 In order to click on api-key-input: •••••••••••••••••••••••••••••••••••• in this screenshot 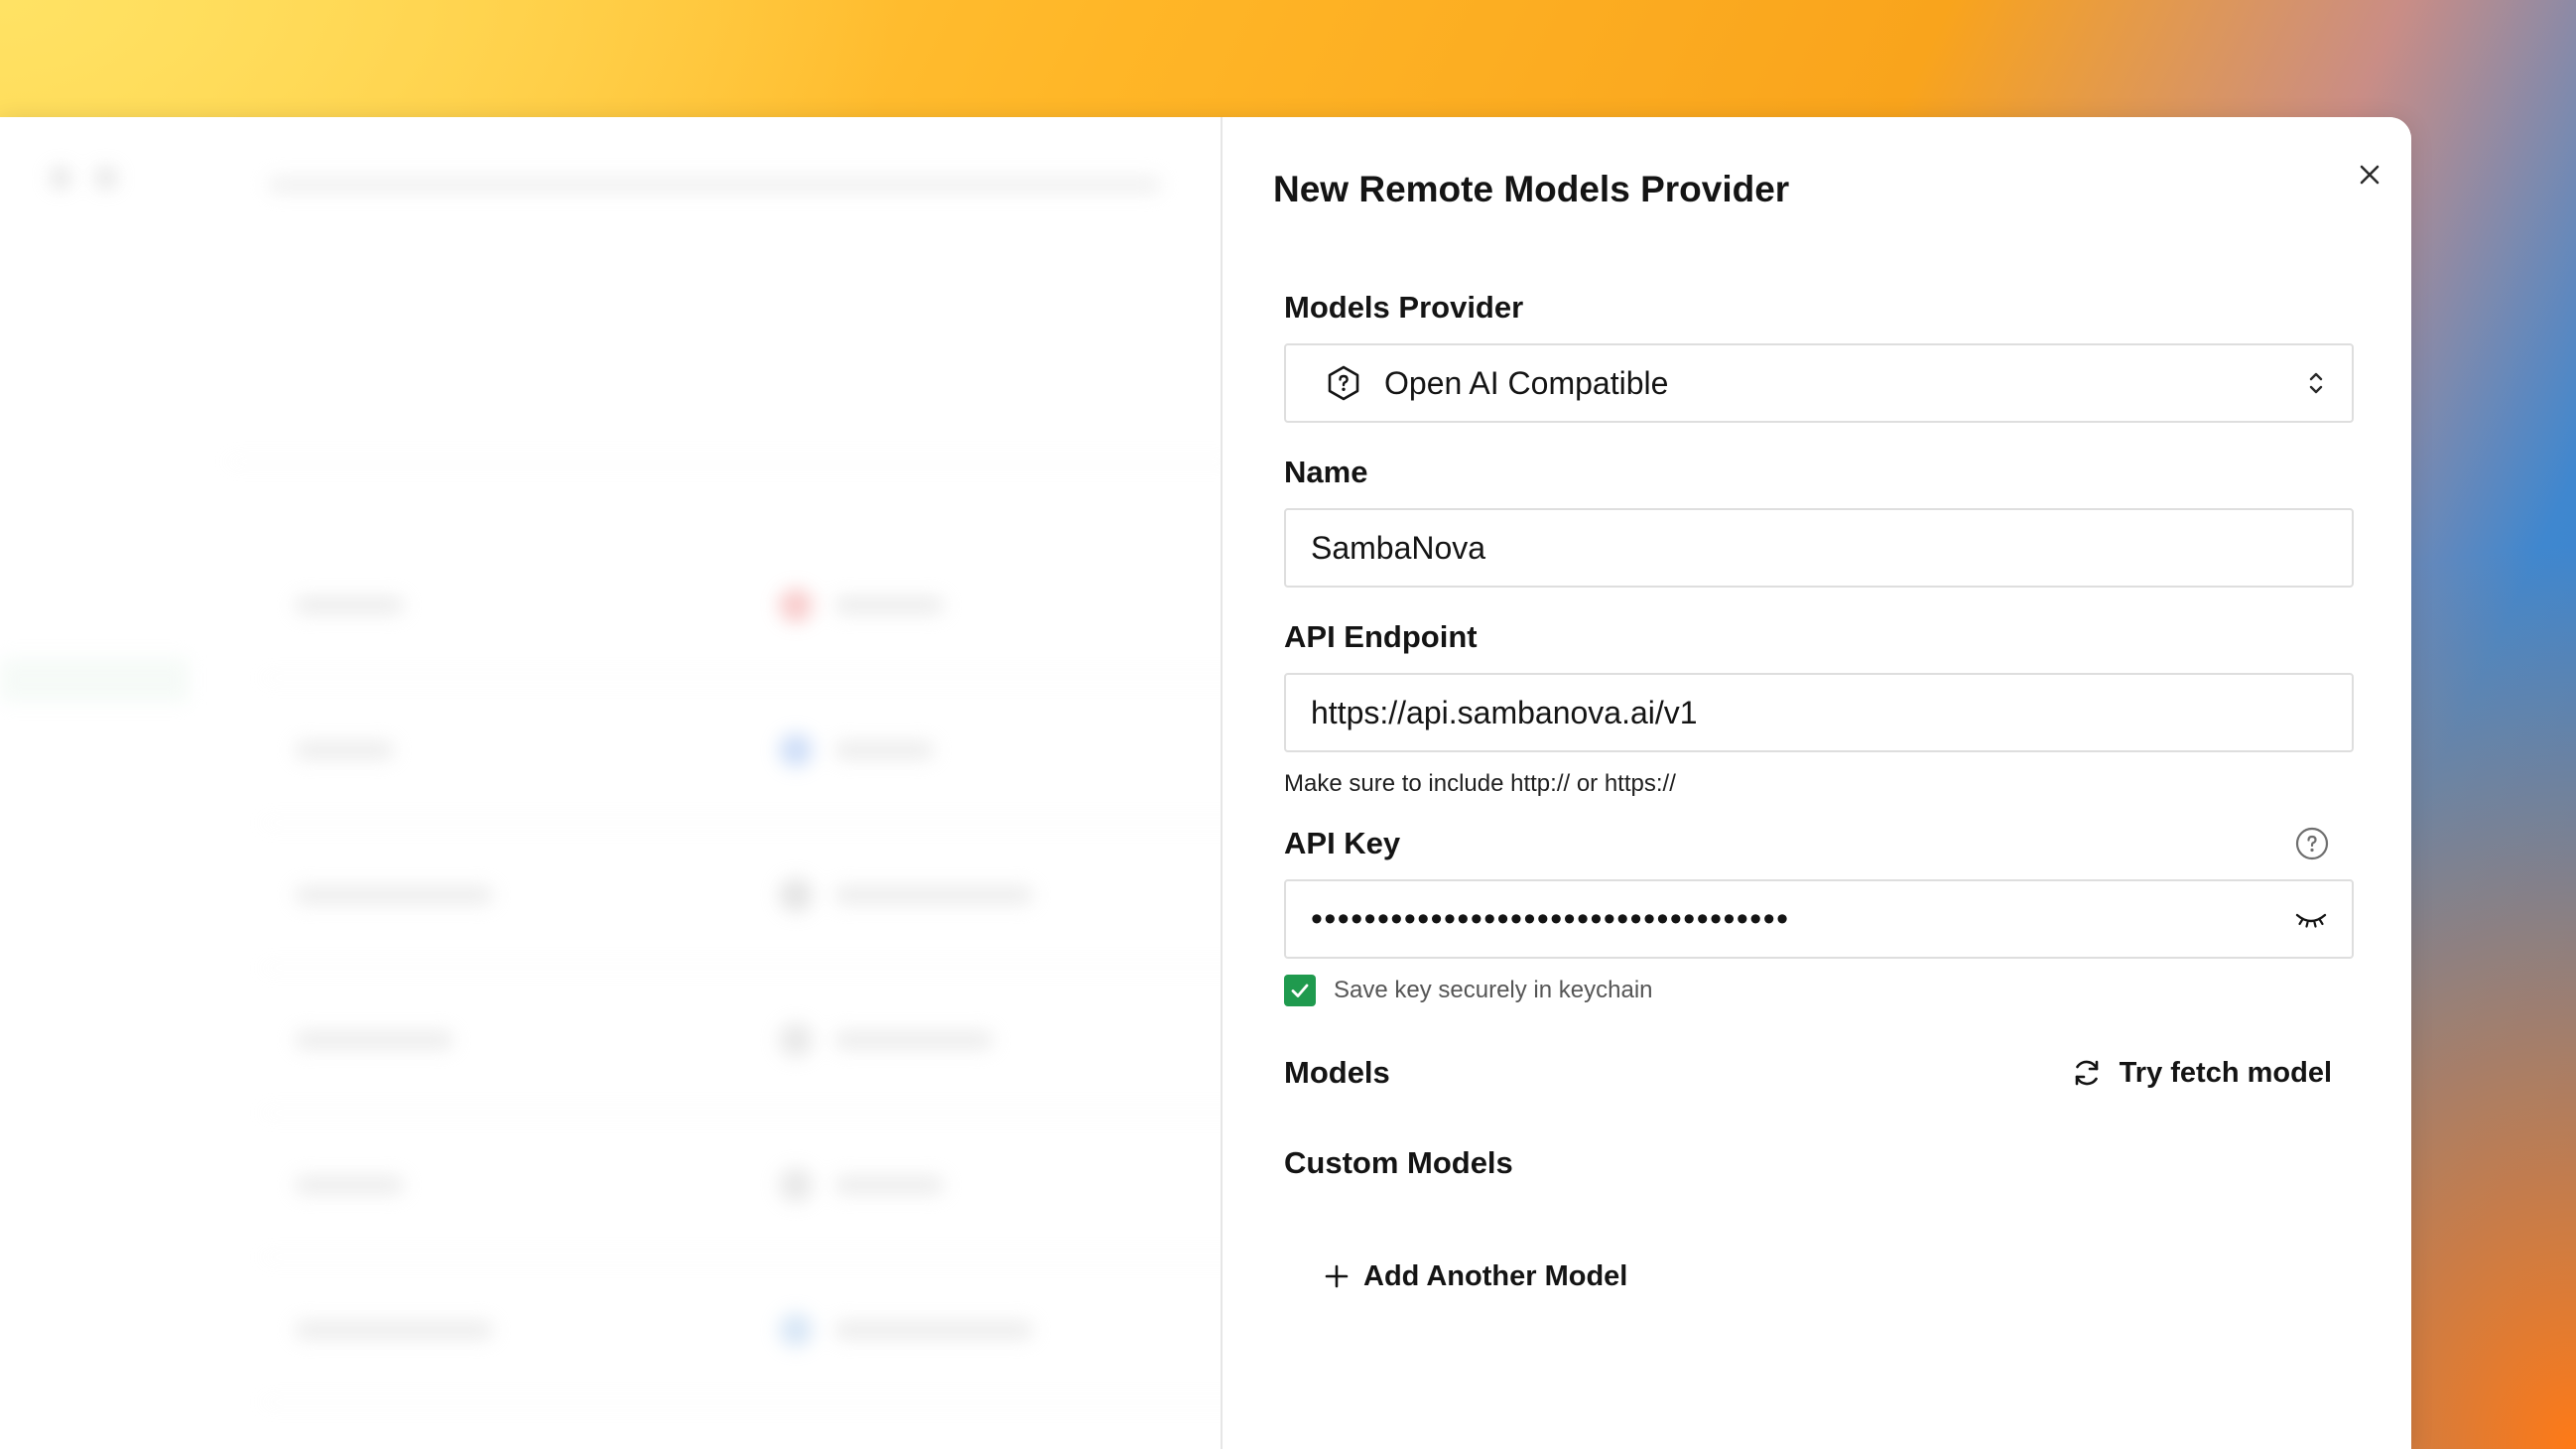, I will do `click(1819, 919)`.